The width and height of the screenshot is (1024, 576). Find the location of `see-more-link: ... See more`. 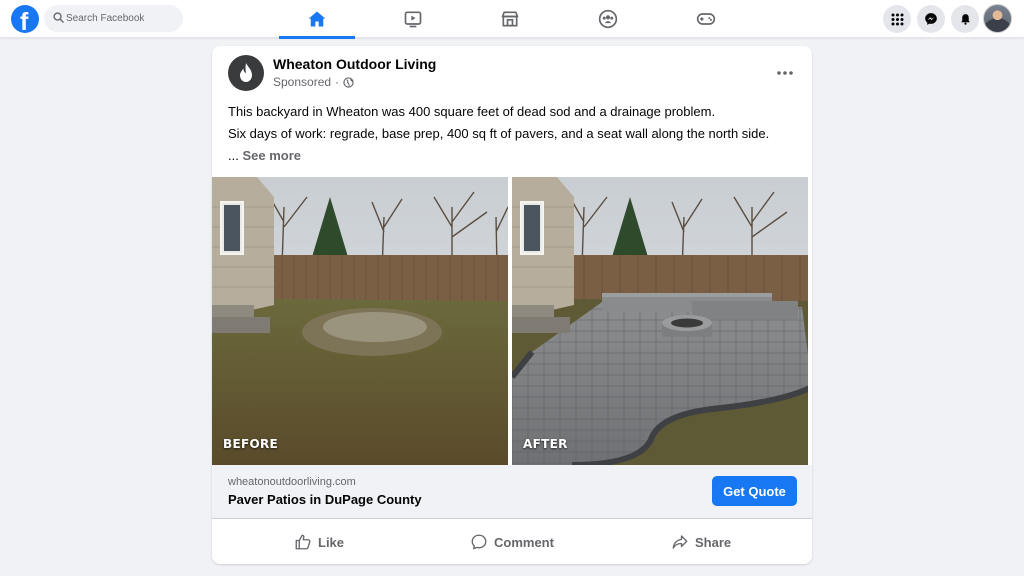

see-more-link: ... See more is located at coordinates (264, 155).